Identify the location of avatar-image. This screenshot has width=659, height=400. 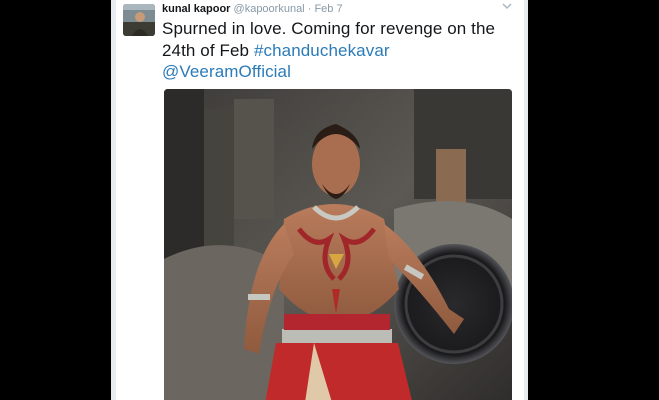
(139, 20).